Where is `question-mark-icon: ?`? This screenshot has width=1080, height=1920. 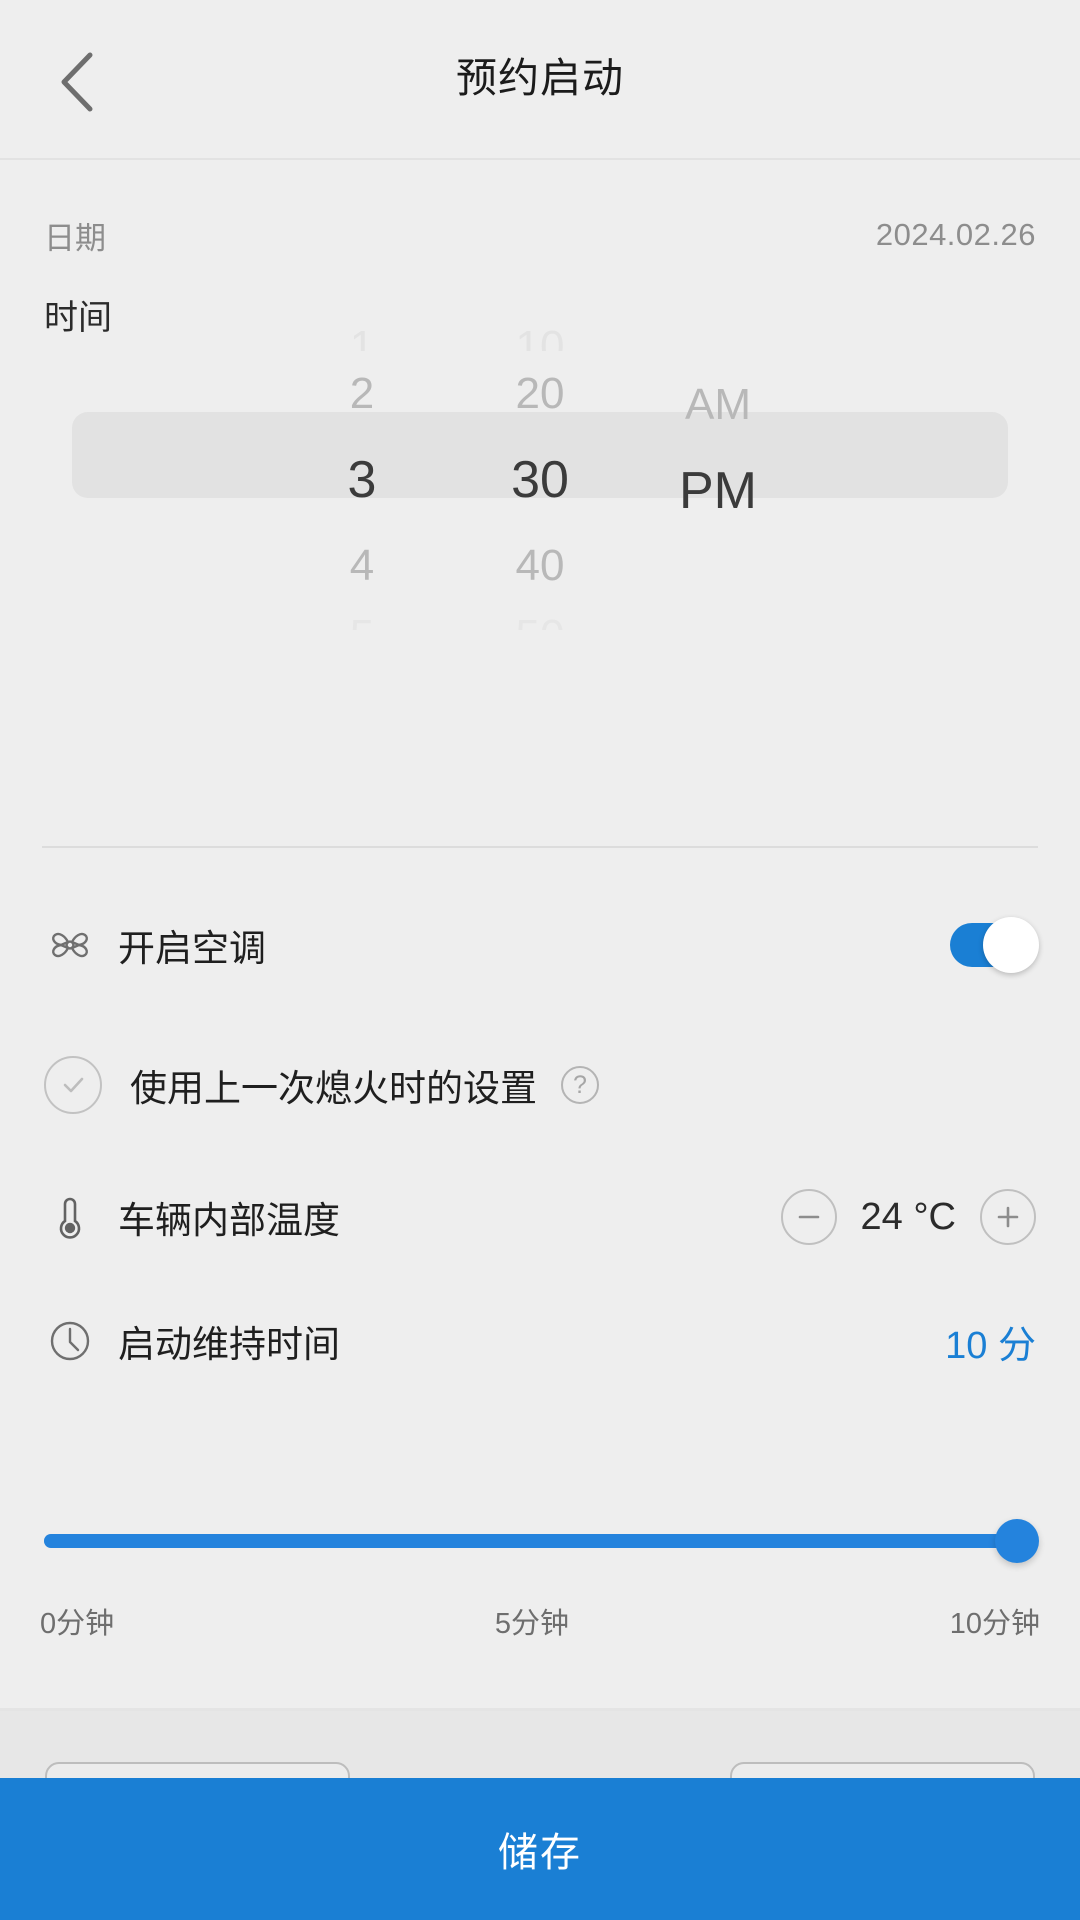
question-mark-icon: ? is located at coordinates (580, 1085).